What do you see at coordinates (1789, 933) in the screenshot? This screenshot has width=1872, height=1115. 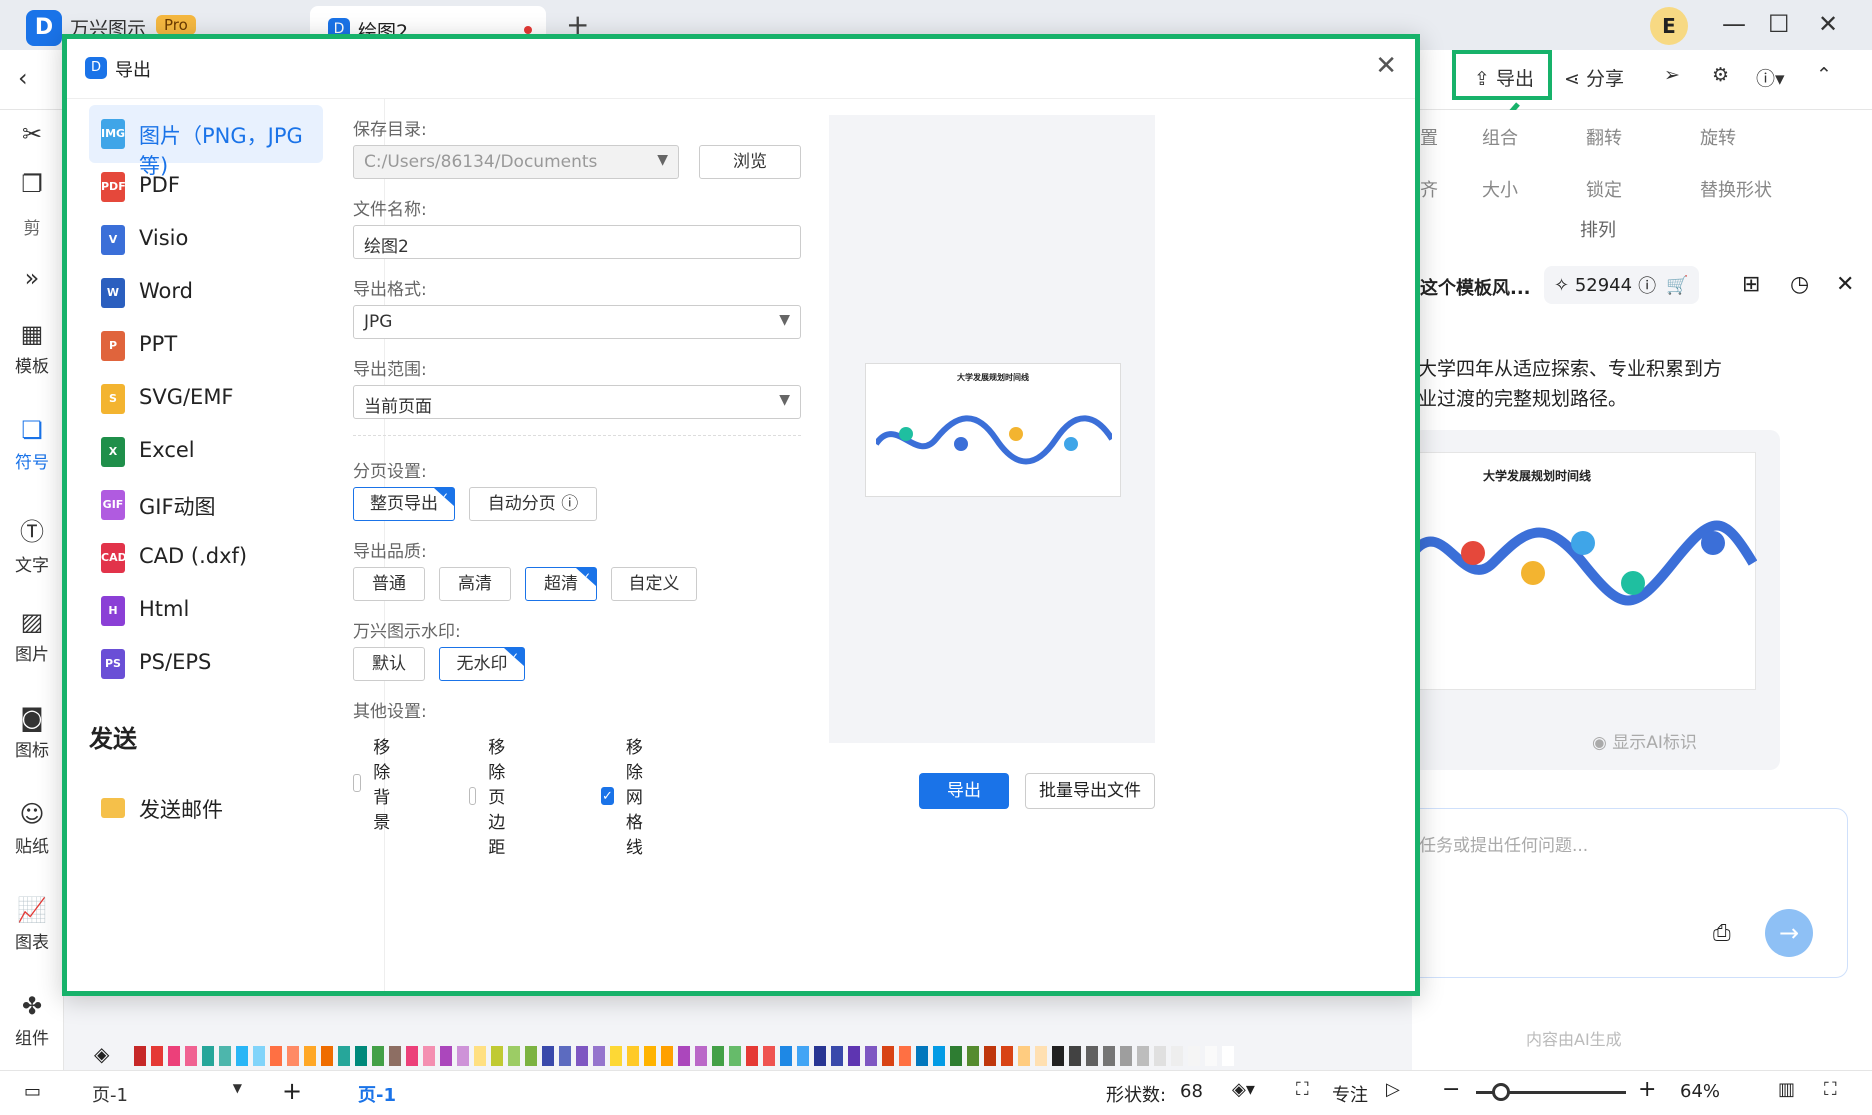 I see `send-message-button: →` at bounding box center [1789, 933].